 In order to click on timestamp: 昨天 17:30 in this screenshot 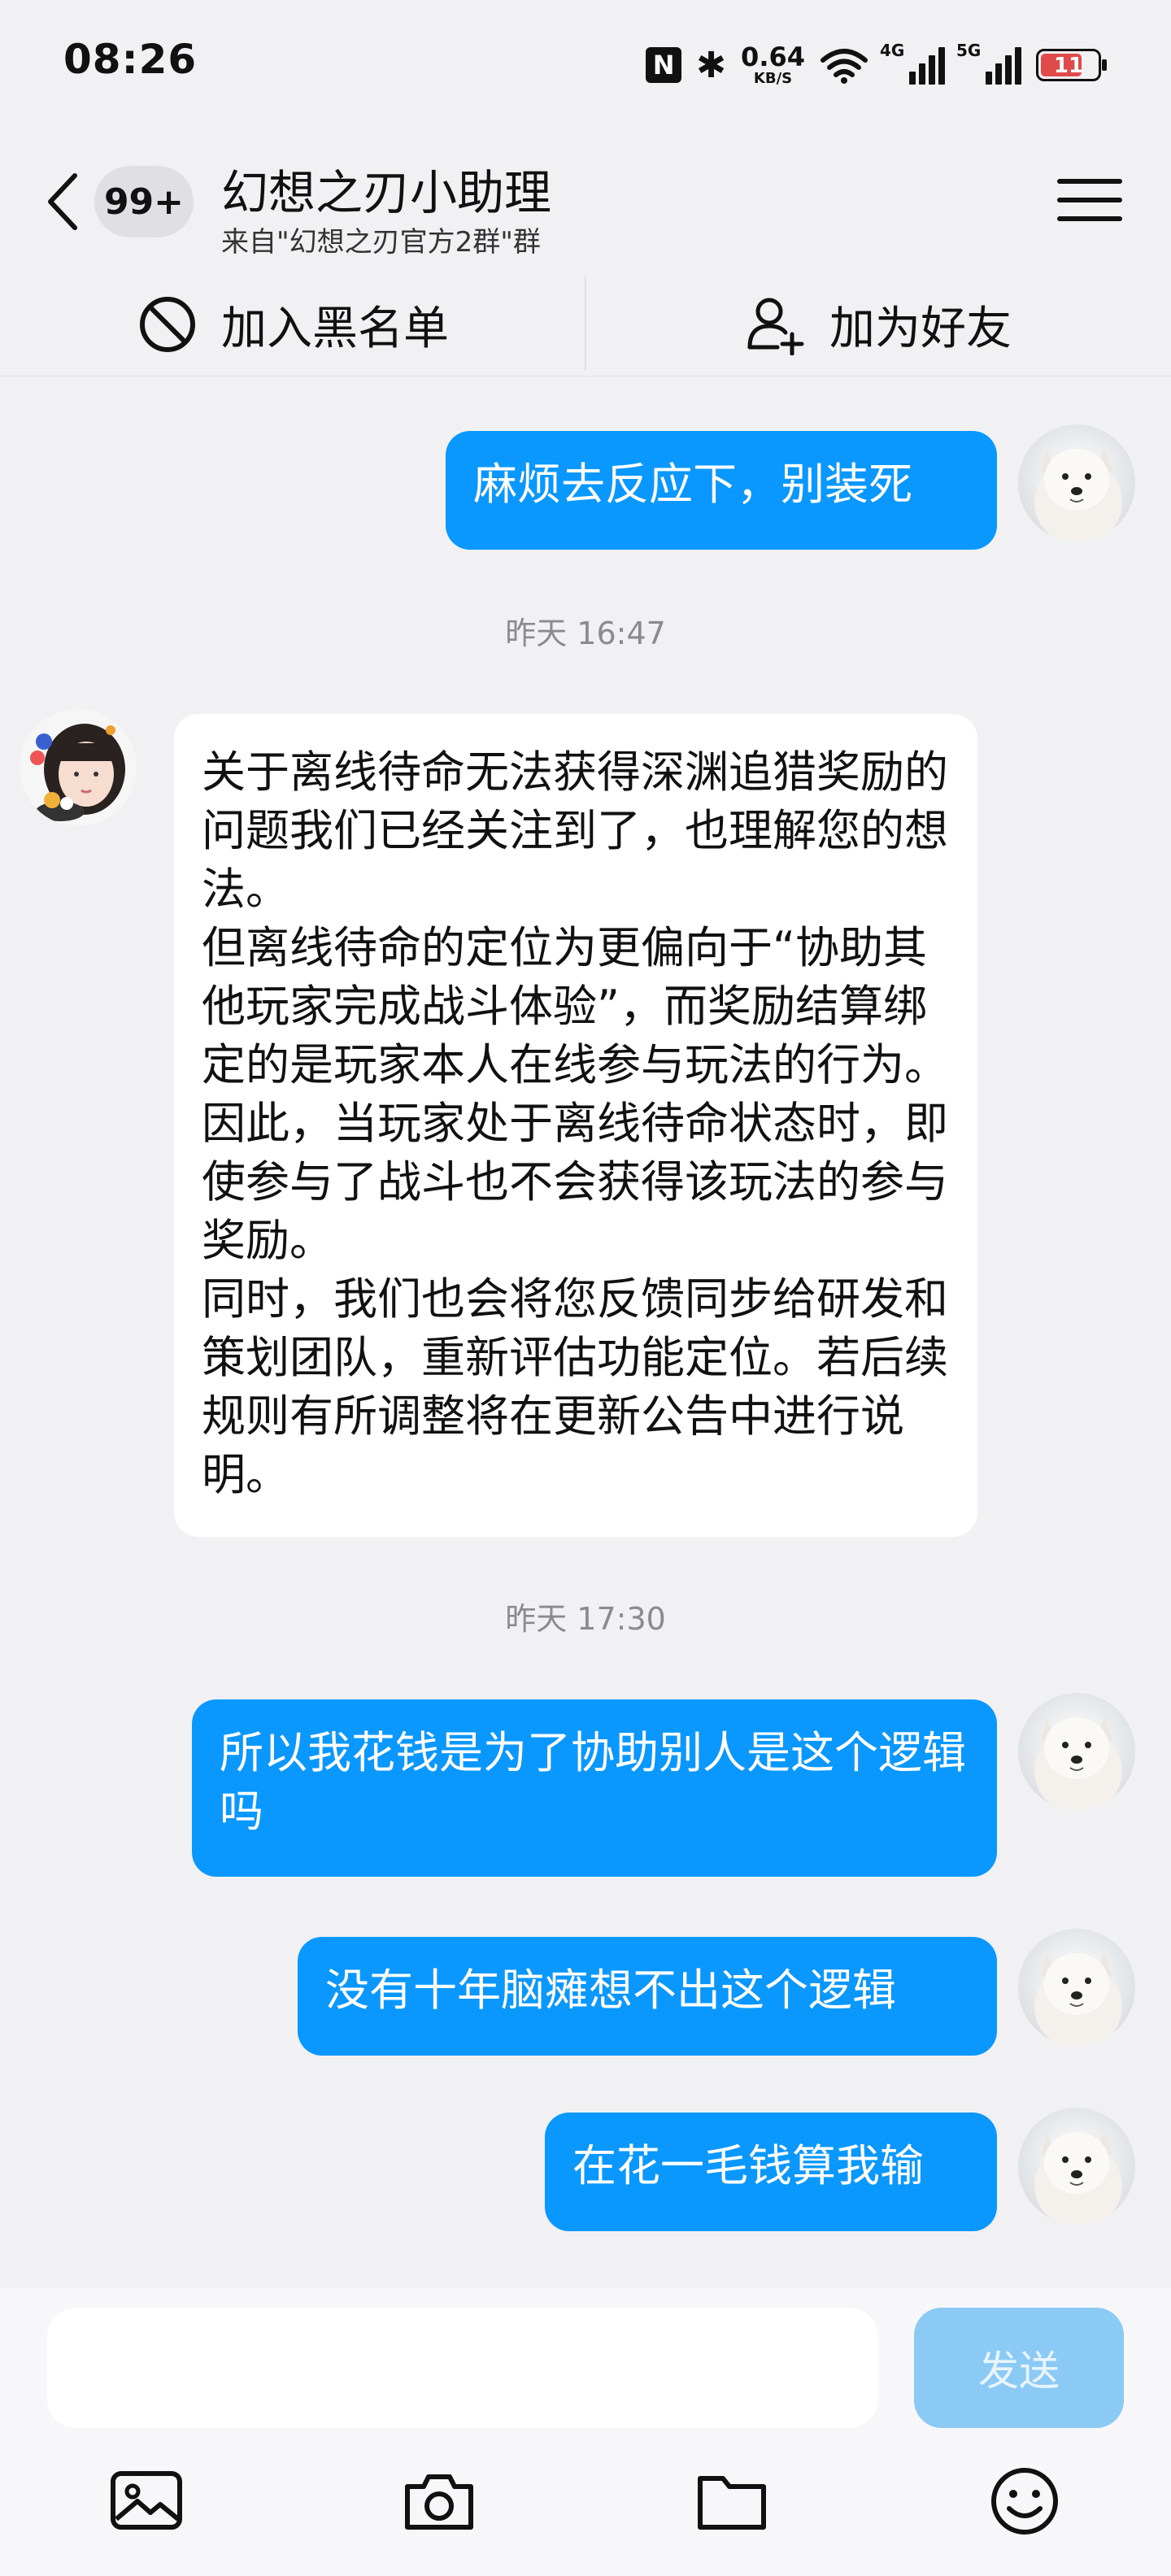, I will do `click(585, 1619)`.